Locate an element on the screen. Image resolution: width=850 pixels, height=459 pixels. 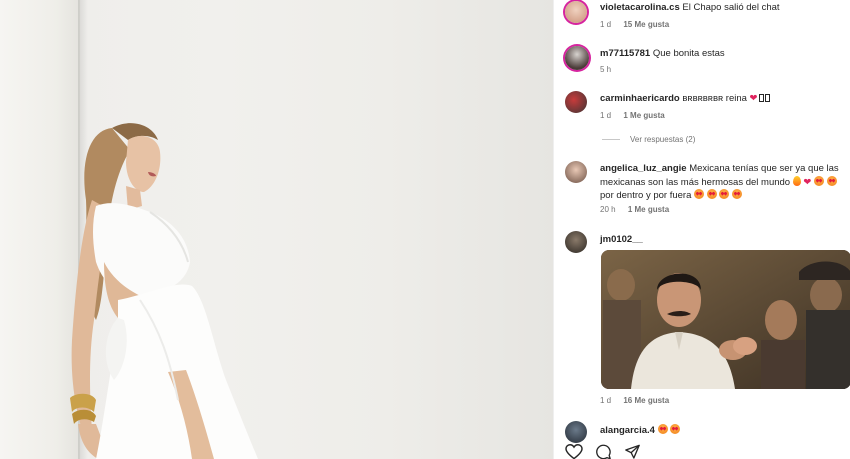
fire-emoji-icon is located at coordinates (796, 180).